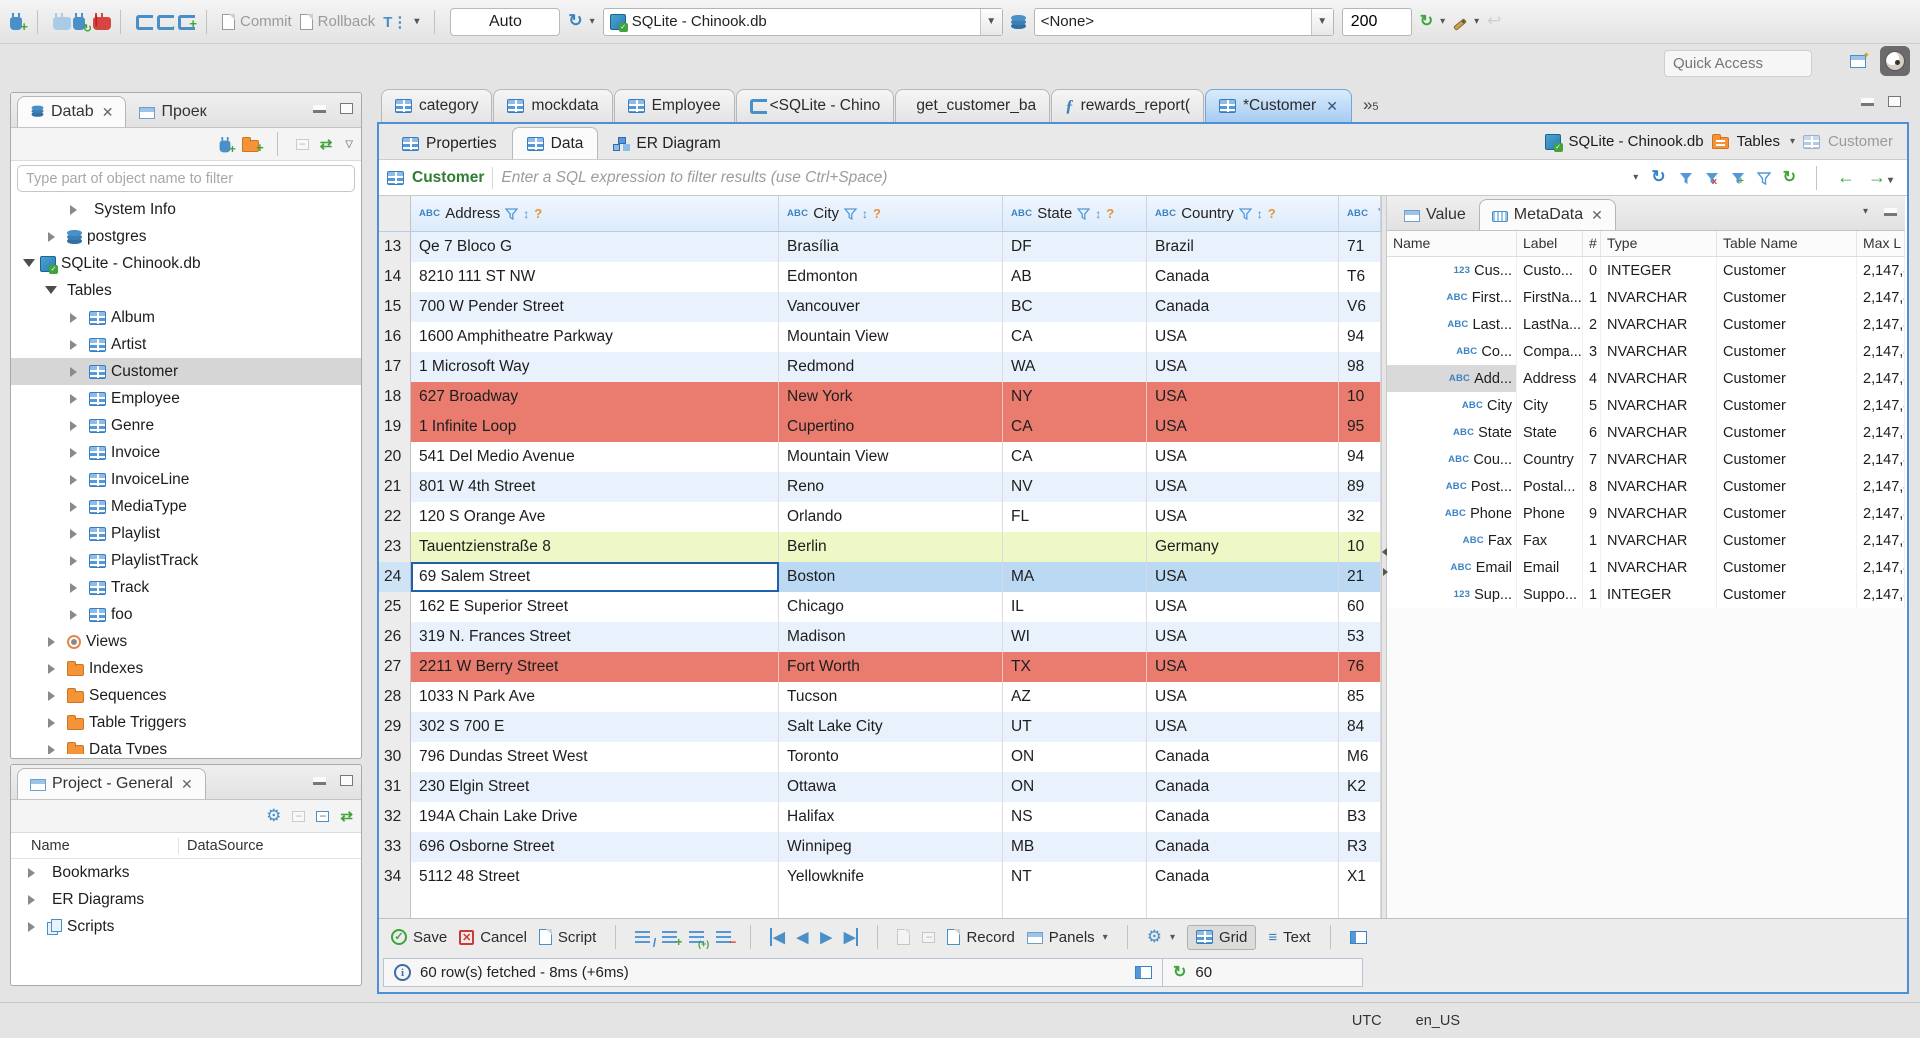 The height and width of the screenshot is (1038, 1920). Describe the element at coordinates (401, 22) in the screenshot. I see `transaction-log-button: T⋮ ▾` at that location.